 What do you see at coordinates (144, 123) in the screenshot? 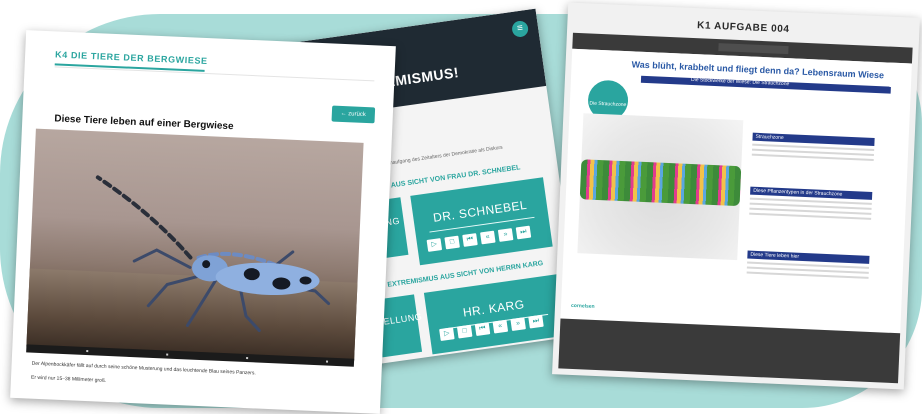
I see `page-heading: Diese Tiere leben auf einer Bergwiese` at bounding box center [144, 123].